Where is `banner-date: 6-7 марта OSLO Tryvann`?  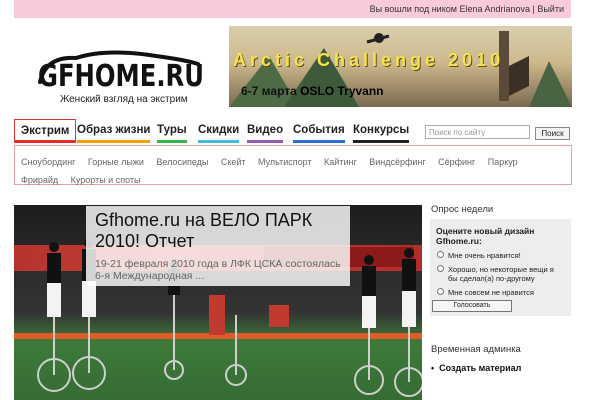 banner-date: 6-7 марта OSLO Tryvann is located at coordinates (312, 91).